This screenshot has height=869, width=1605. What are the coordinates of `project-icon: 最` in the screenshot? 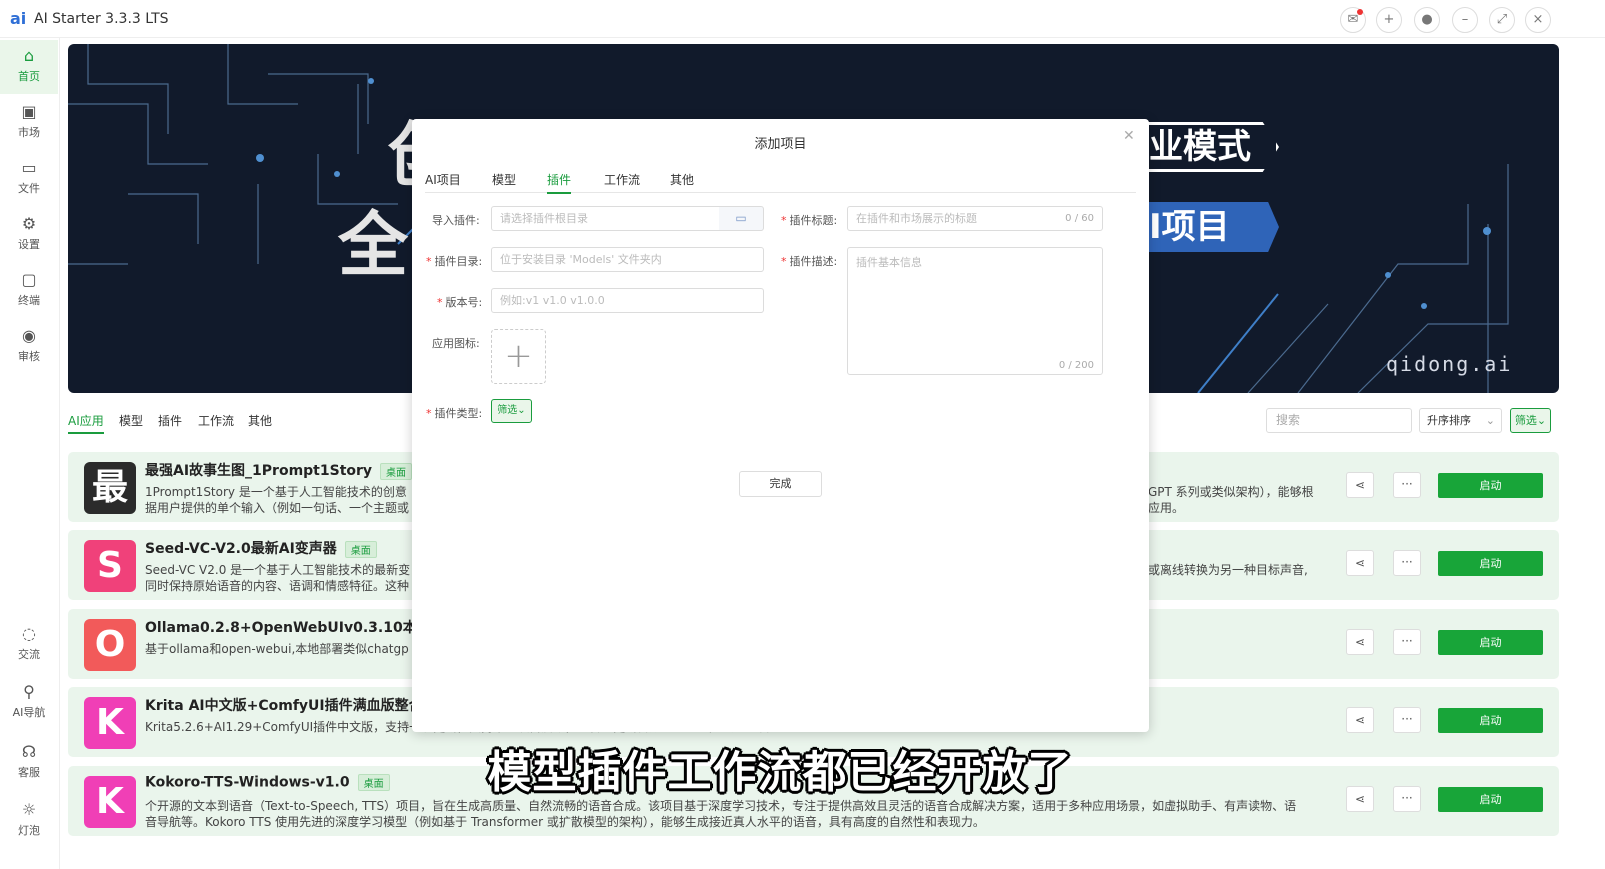 It's located at (110, 488).